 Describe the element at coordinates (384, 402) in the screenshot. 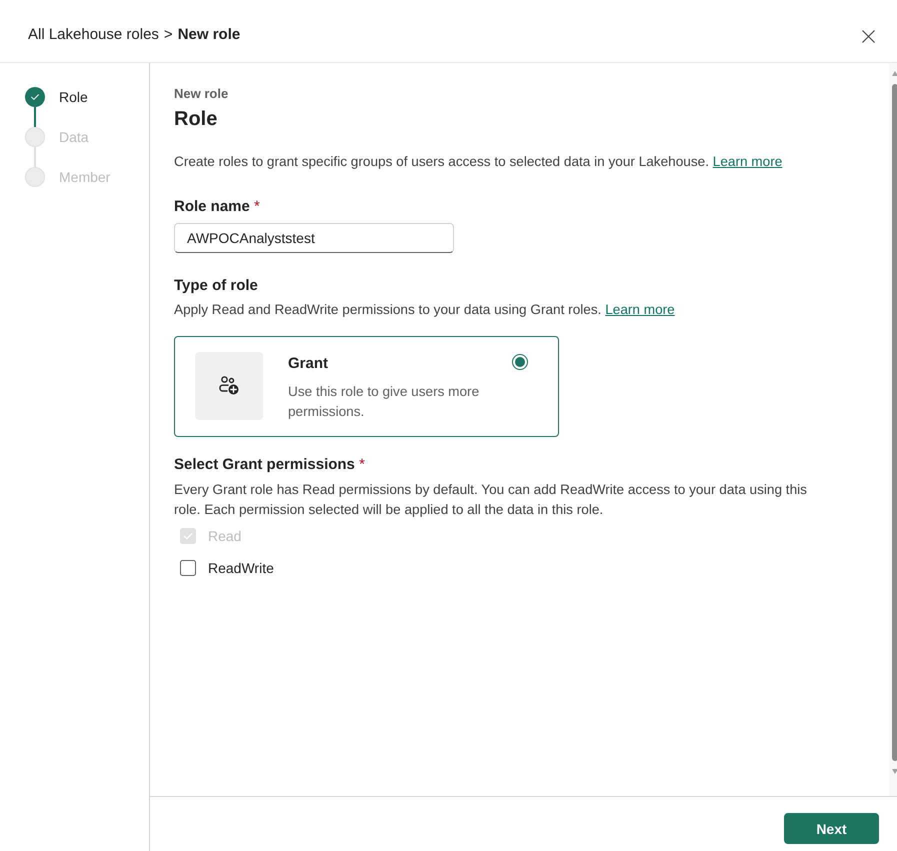

I see `option-description: Use this role to give users more permissions.` at that location.